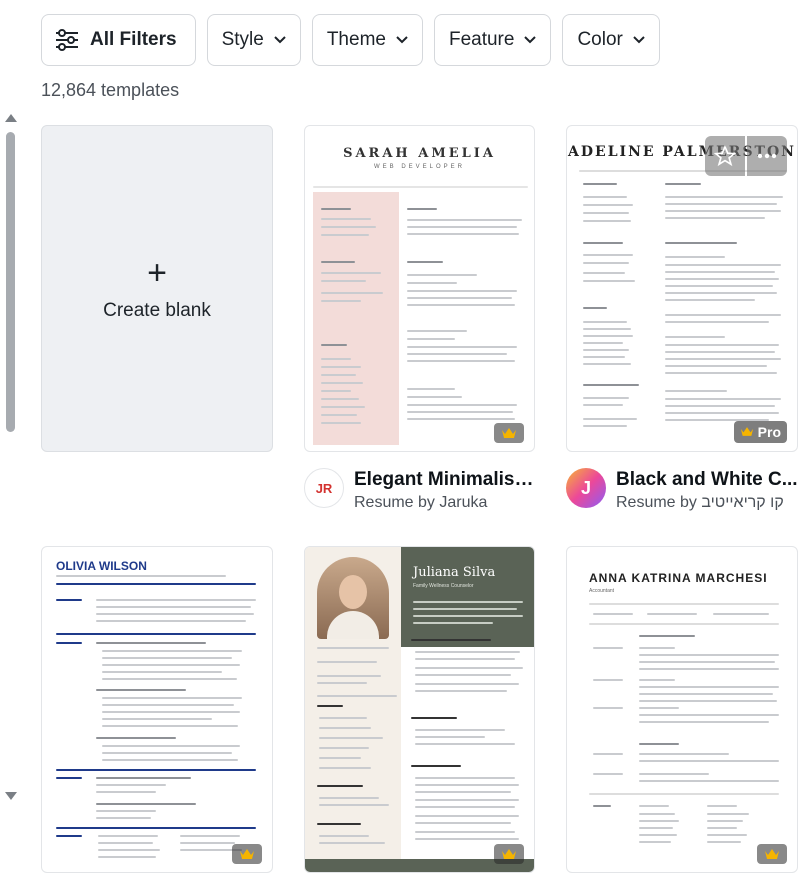  Describe the element at coordinates (356, 39) in the screenshot. I see `theme-filter-label: Theme` at that location.